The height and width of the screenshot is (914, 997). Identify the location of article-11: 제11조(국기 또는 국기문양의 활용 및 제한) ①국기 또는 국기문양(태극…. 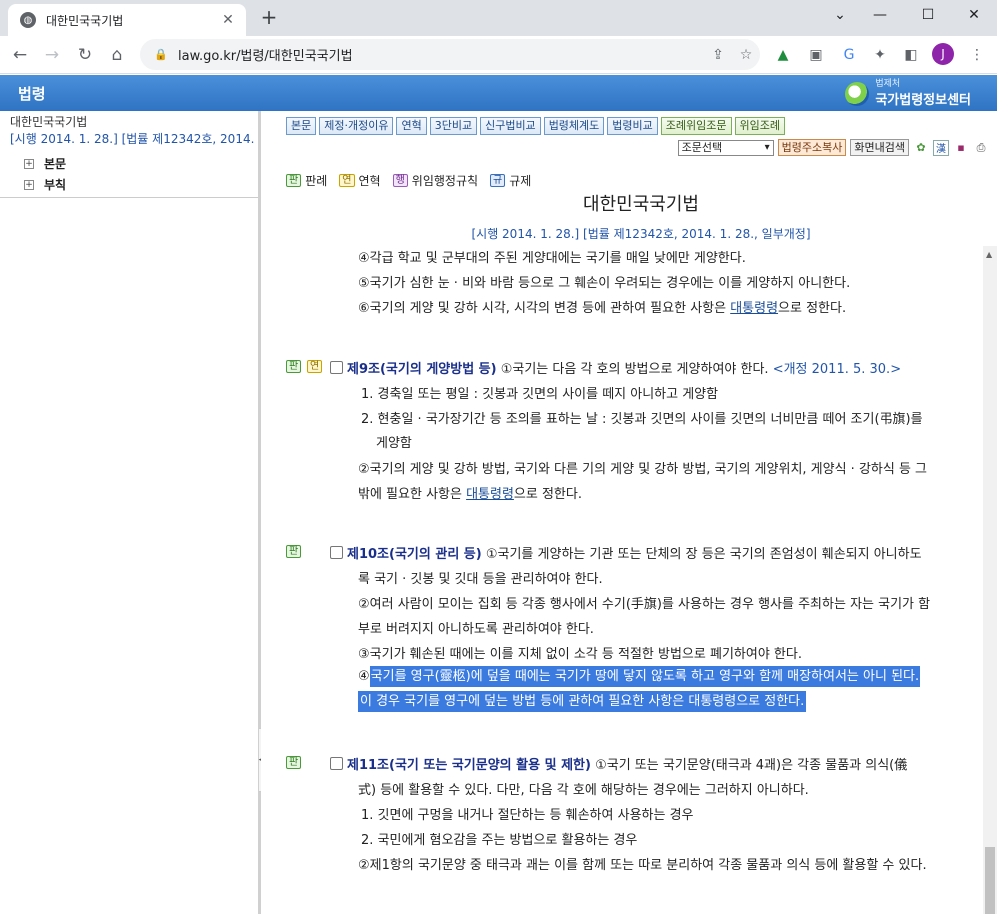
(627, 765).